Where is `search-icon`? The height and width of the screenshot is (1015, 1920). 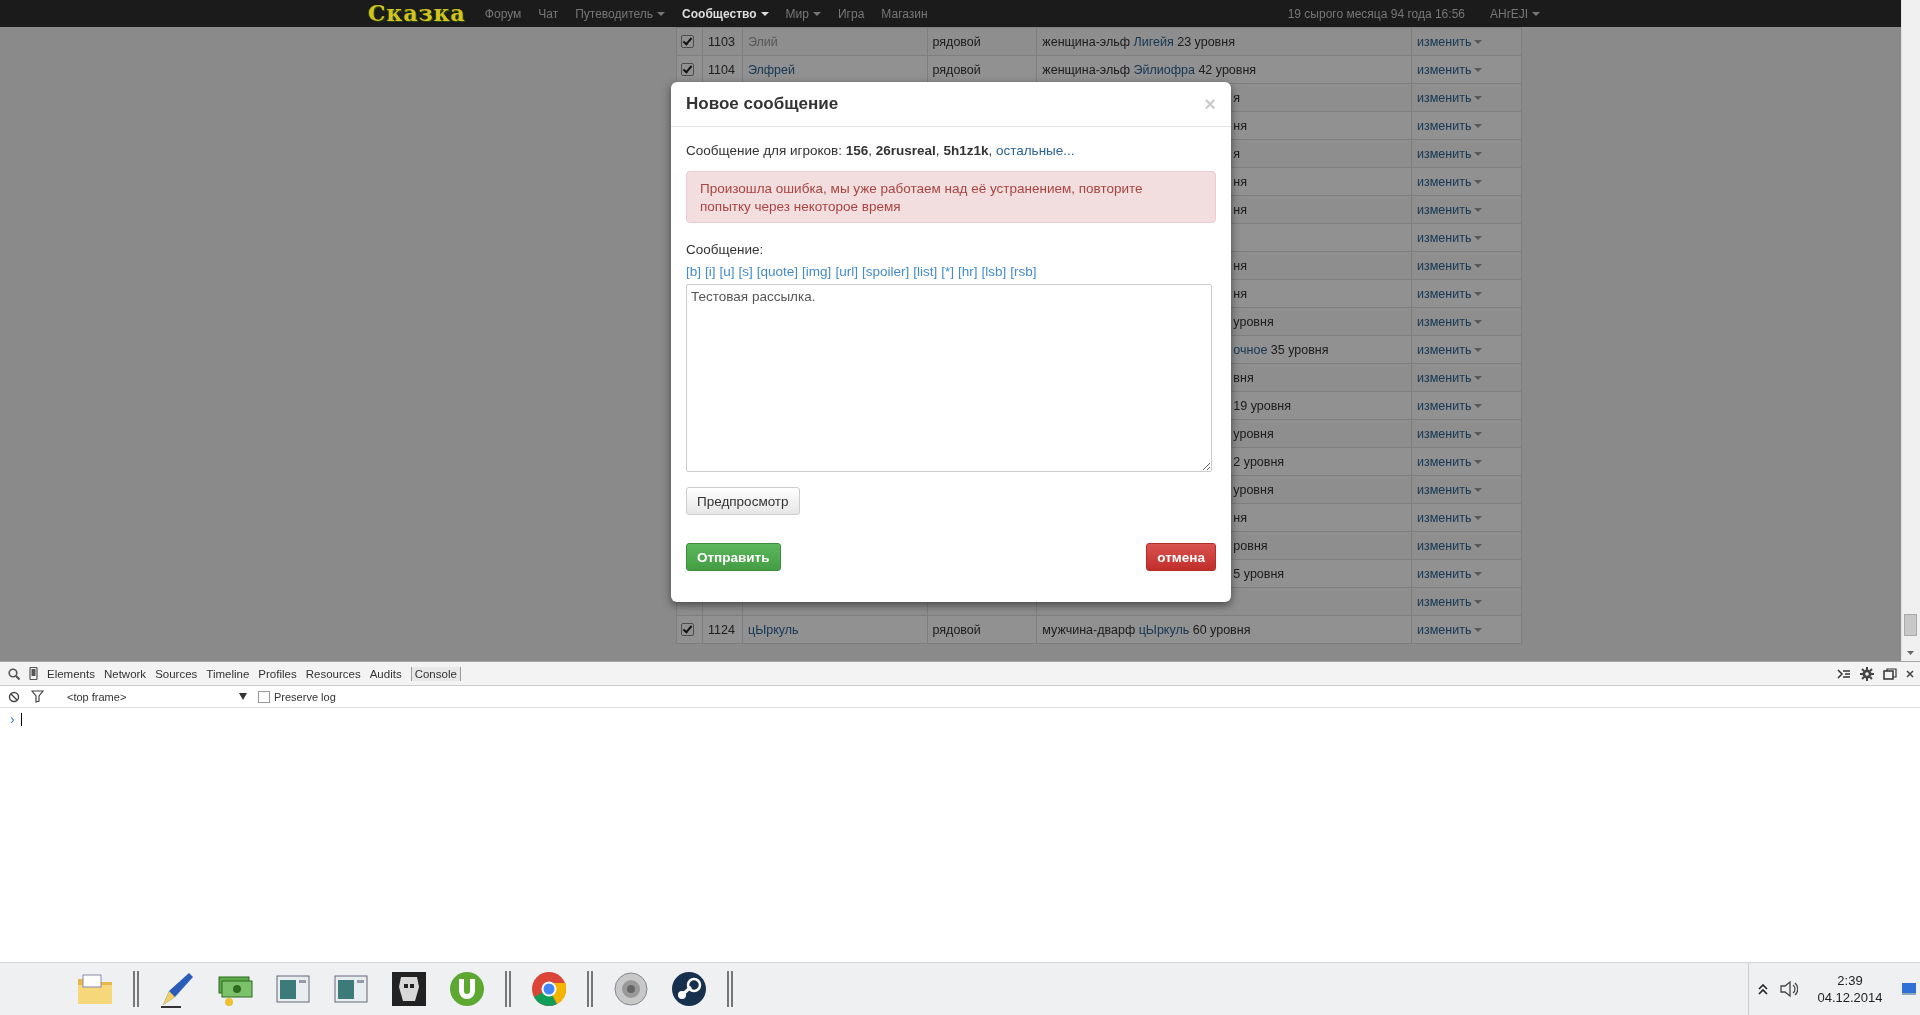 search-icon is located at coordinates (14, 673).